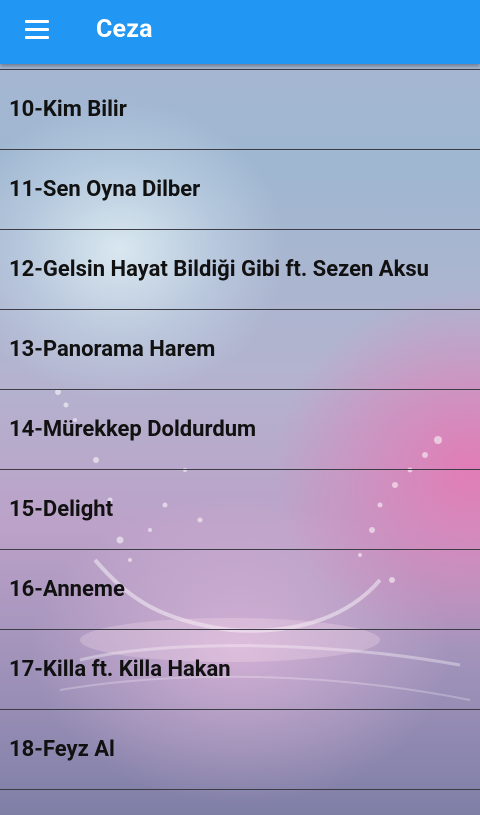 Image resolution: width=480 pixels, height=815 pixels. What do you see at coordinates (124, 29) in the screenshot?
I see `page-title: Ceza` at bounding box center [124, 29].